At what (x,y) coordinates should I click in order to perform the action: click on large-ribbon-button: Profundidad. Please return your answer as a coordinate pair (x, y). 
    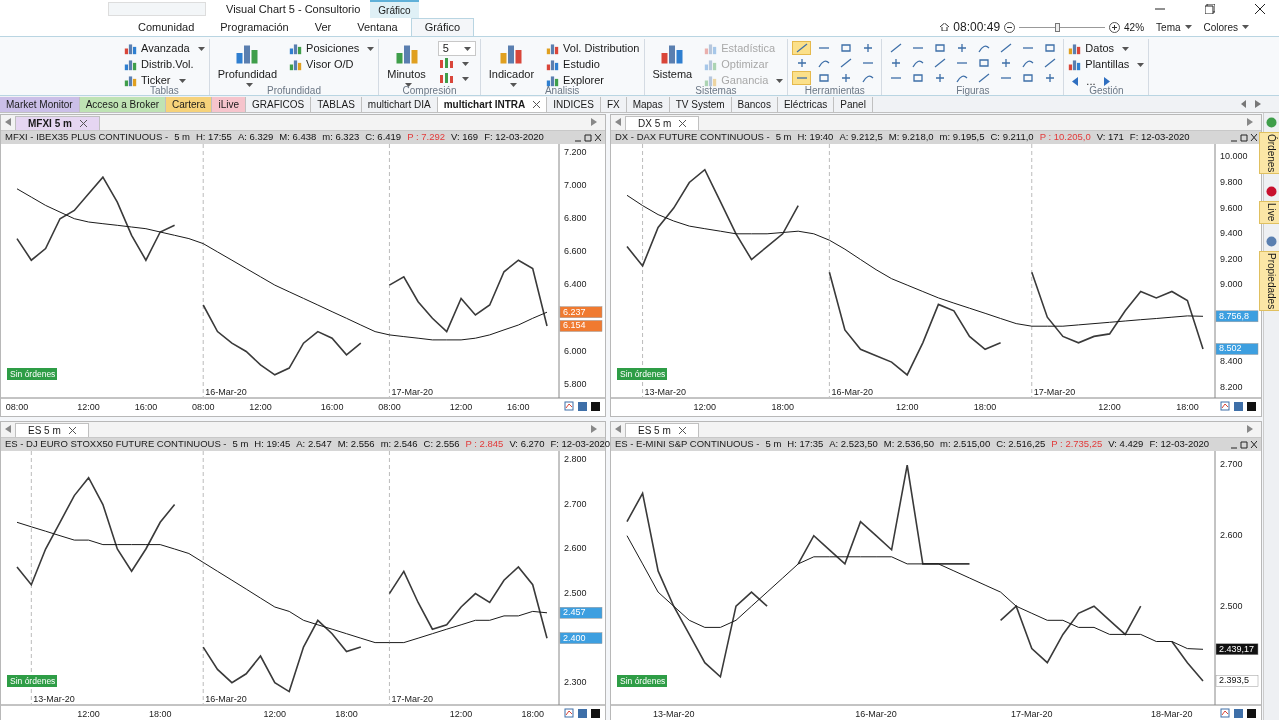
    Looking at the image, I should click on (247, 74).